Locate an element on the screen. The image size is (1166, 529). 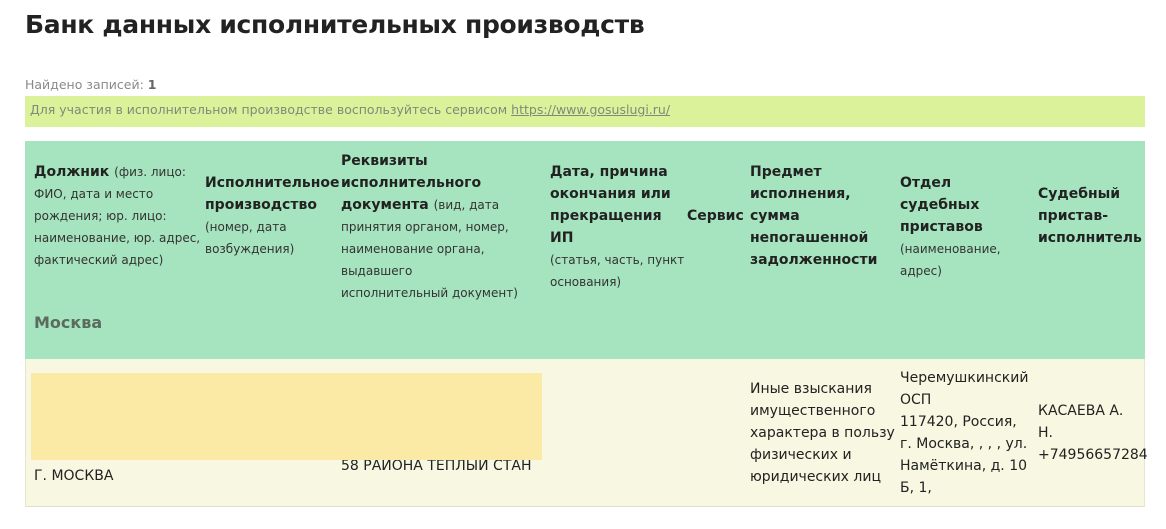
header-end-date-title: окончания или is located at coordinates (610, 194).